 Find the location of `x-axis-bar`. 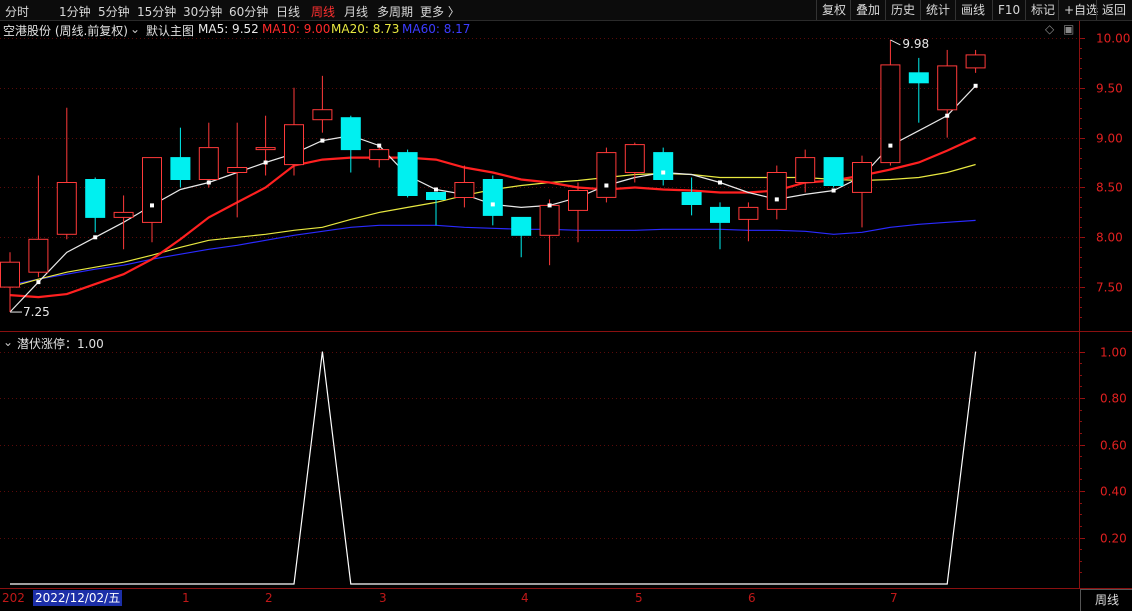

x-axis-bar is located at coordinates (566, 599).